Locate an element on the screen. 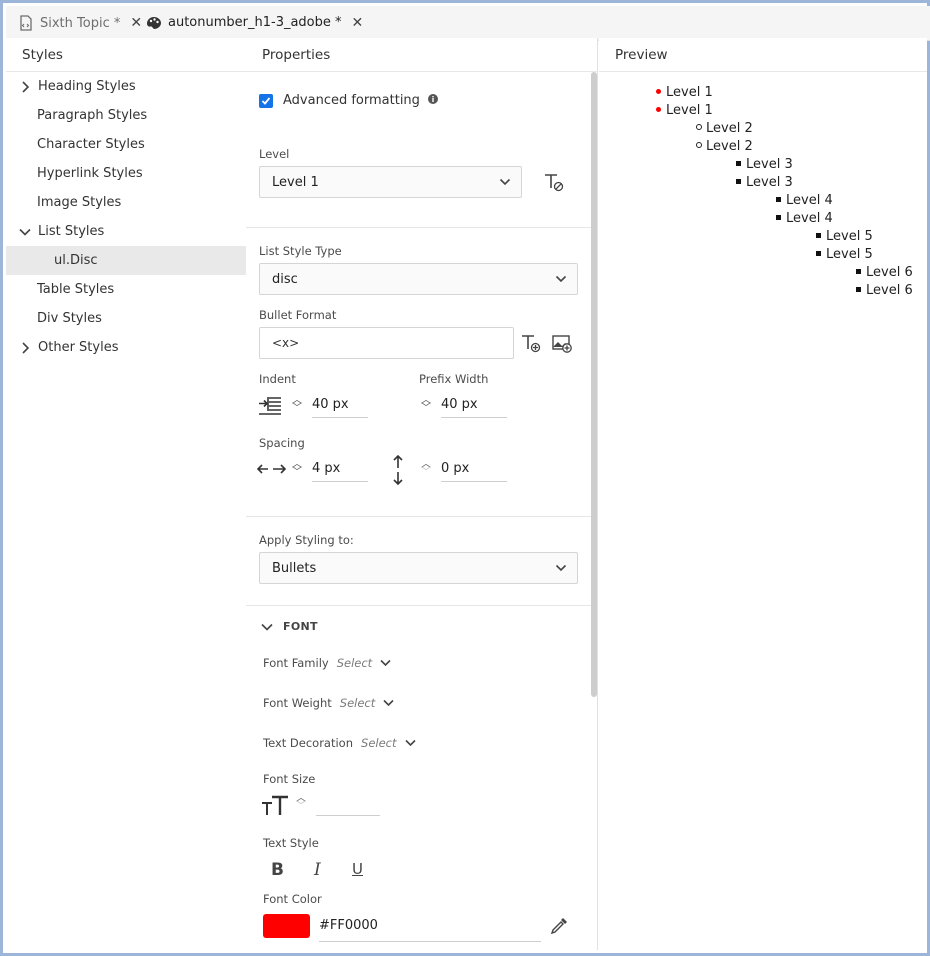 The width and height of the screenshot is (930, 956). advanced-formatting-checkbox is located at coordinates (266, 100).